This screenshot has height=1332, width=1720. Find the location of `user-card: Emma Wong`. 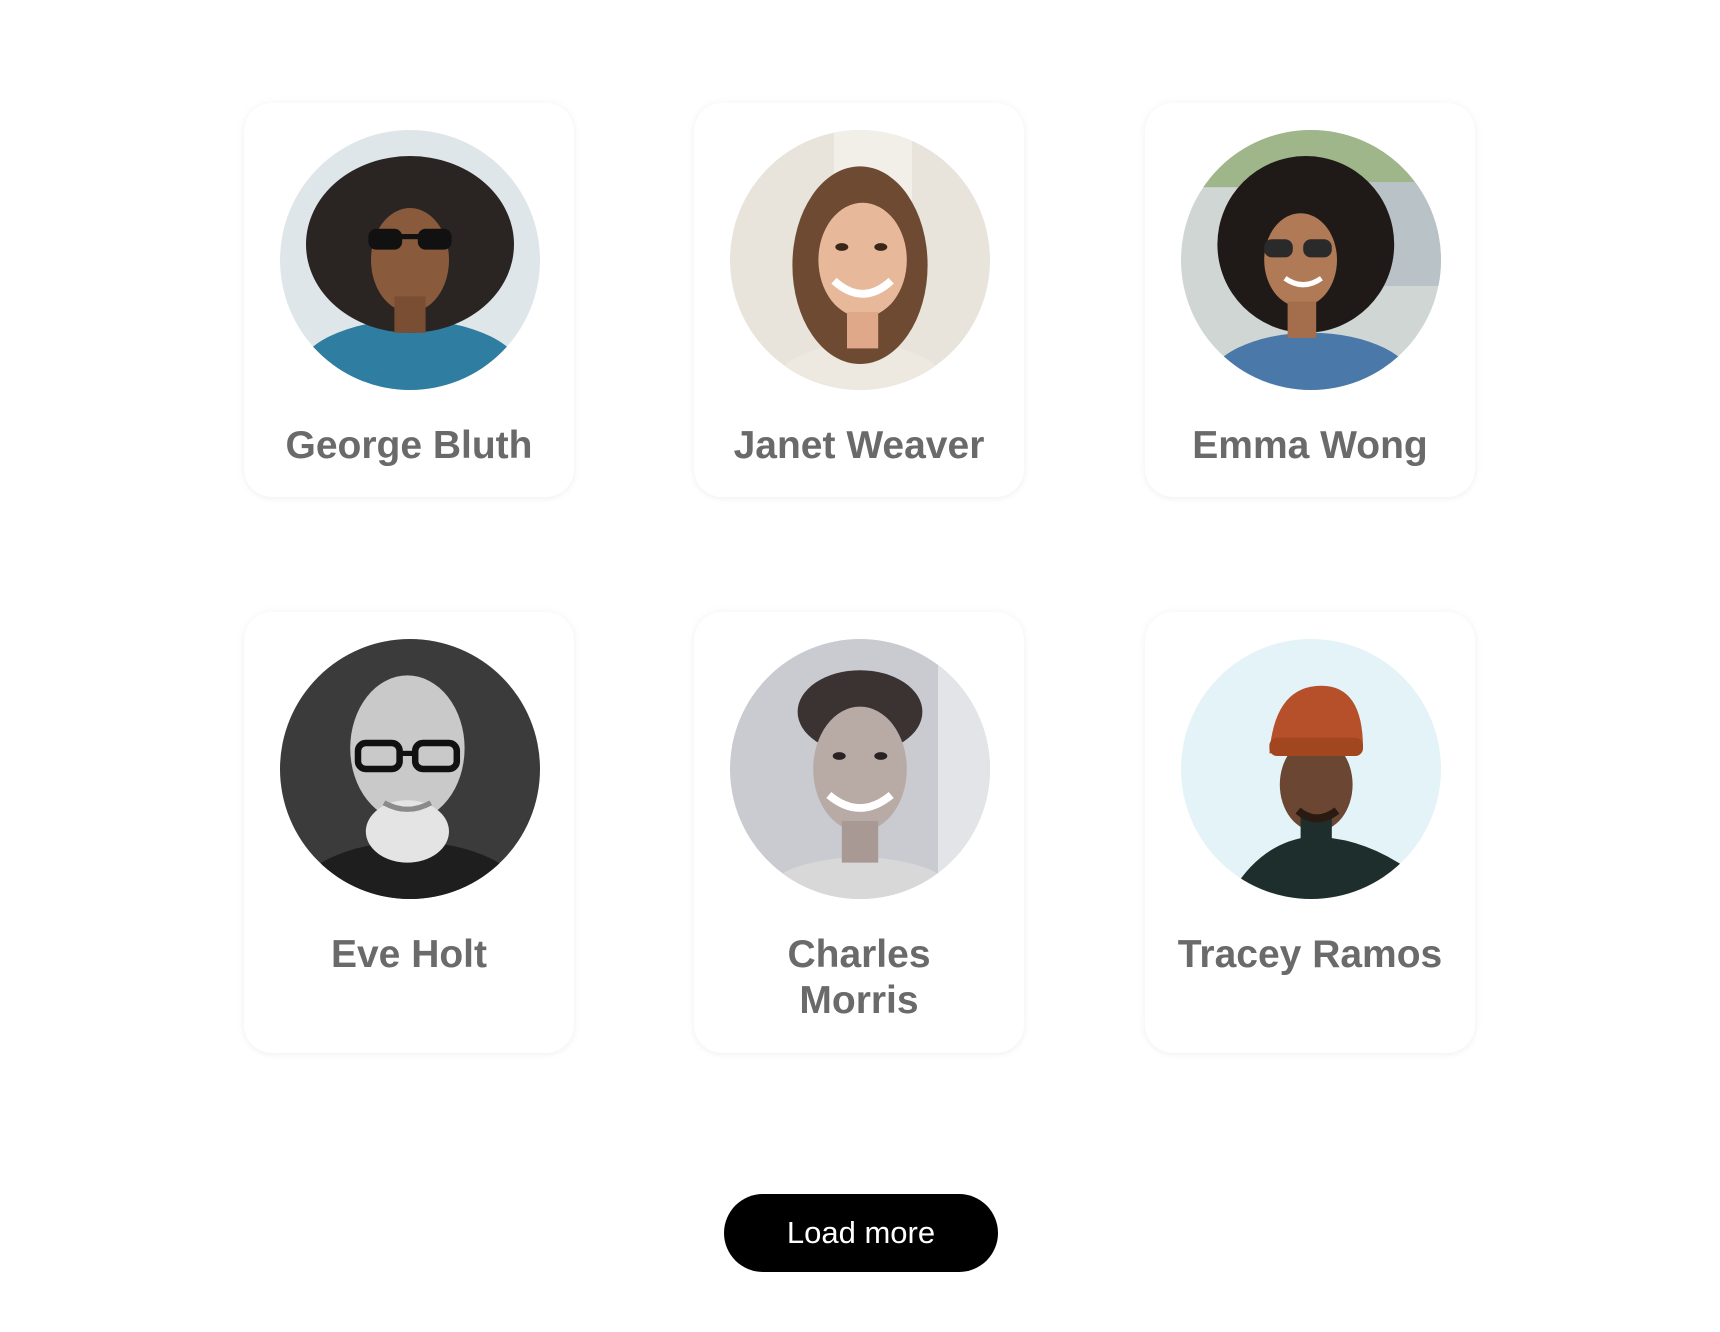

user-card: Emma Wong is located at coordinates (1310, 300).